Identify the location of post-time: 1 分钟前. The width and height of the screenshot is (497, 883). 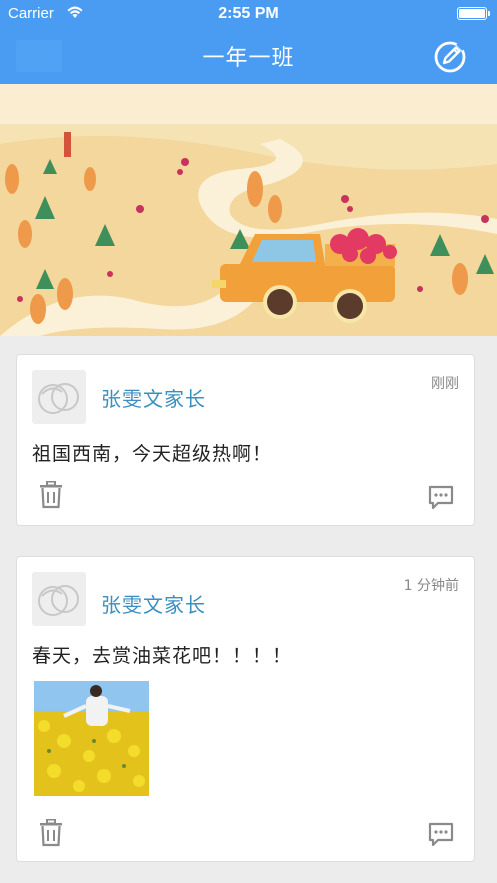
(431, 586).